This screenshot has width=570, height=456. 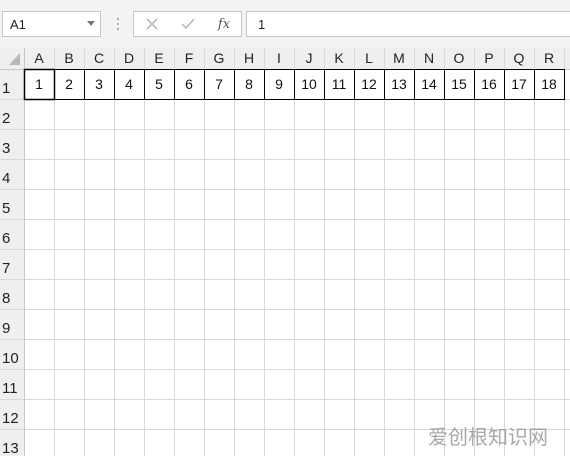 I want to click on column-header-k: K, so click(x=339, y=58).